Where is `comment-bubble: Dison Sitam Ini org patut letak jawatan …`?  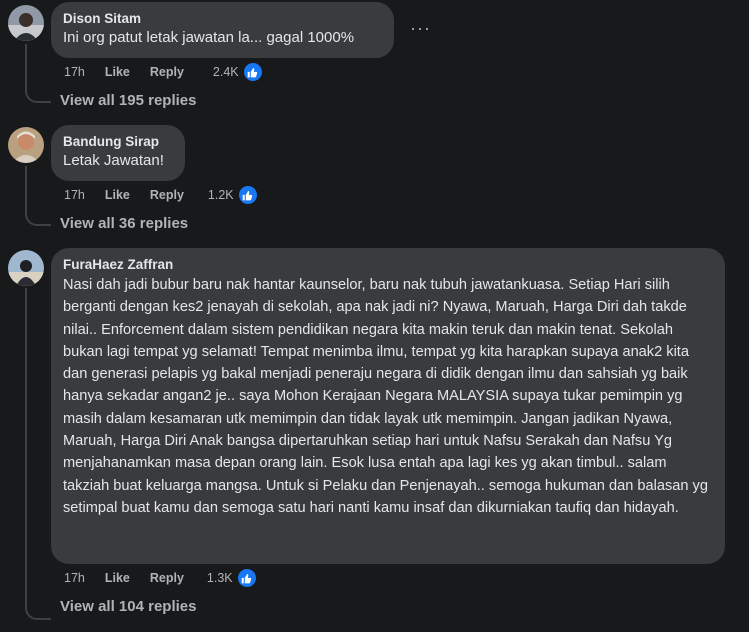 comment-bubble: Dison Sitam Ini org patut letak jawatan … is located at coordinates (222, 30).